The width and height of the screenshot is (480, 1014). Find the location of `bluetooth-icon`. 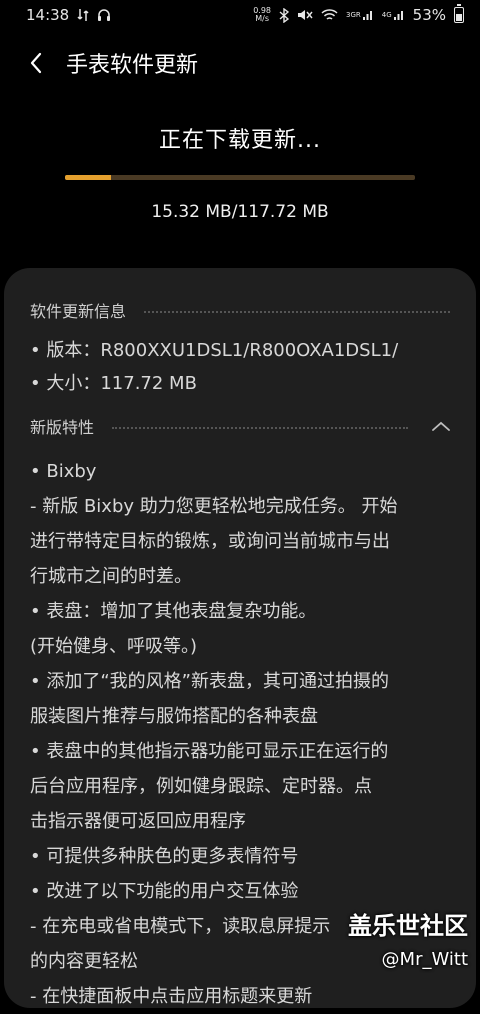

bluetooth-icon is located at coordinates (284, 15).